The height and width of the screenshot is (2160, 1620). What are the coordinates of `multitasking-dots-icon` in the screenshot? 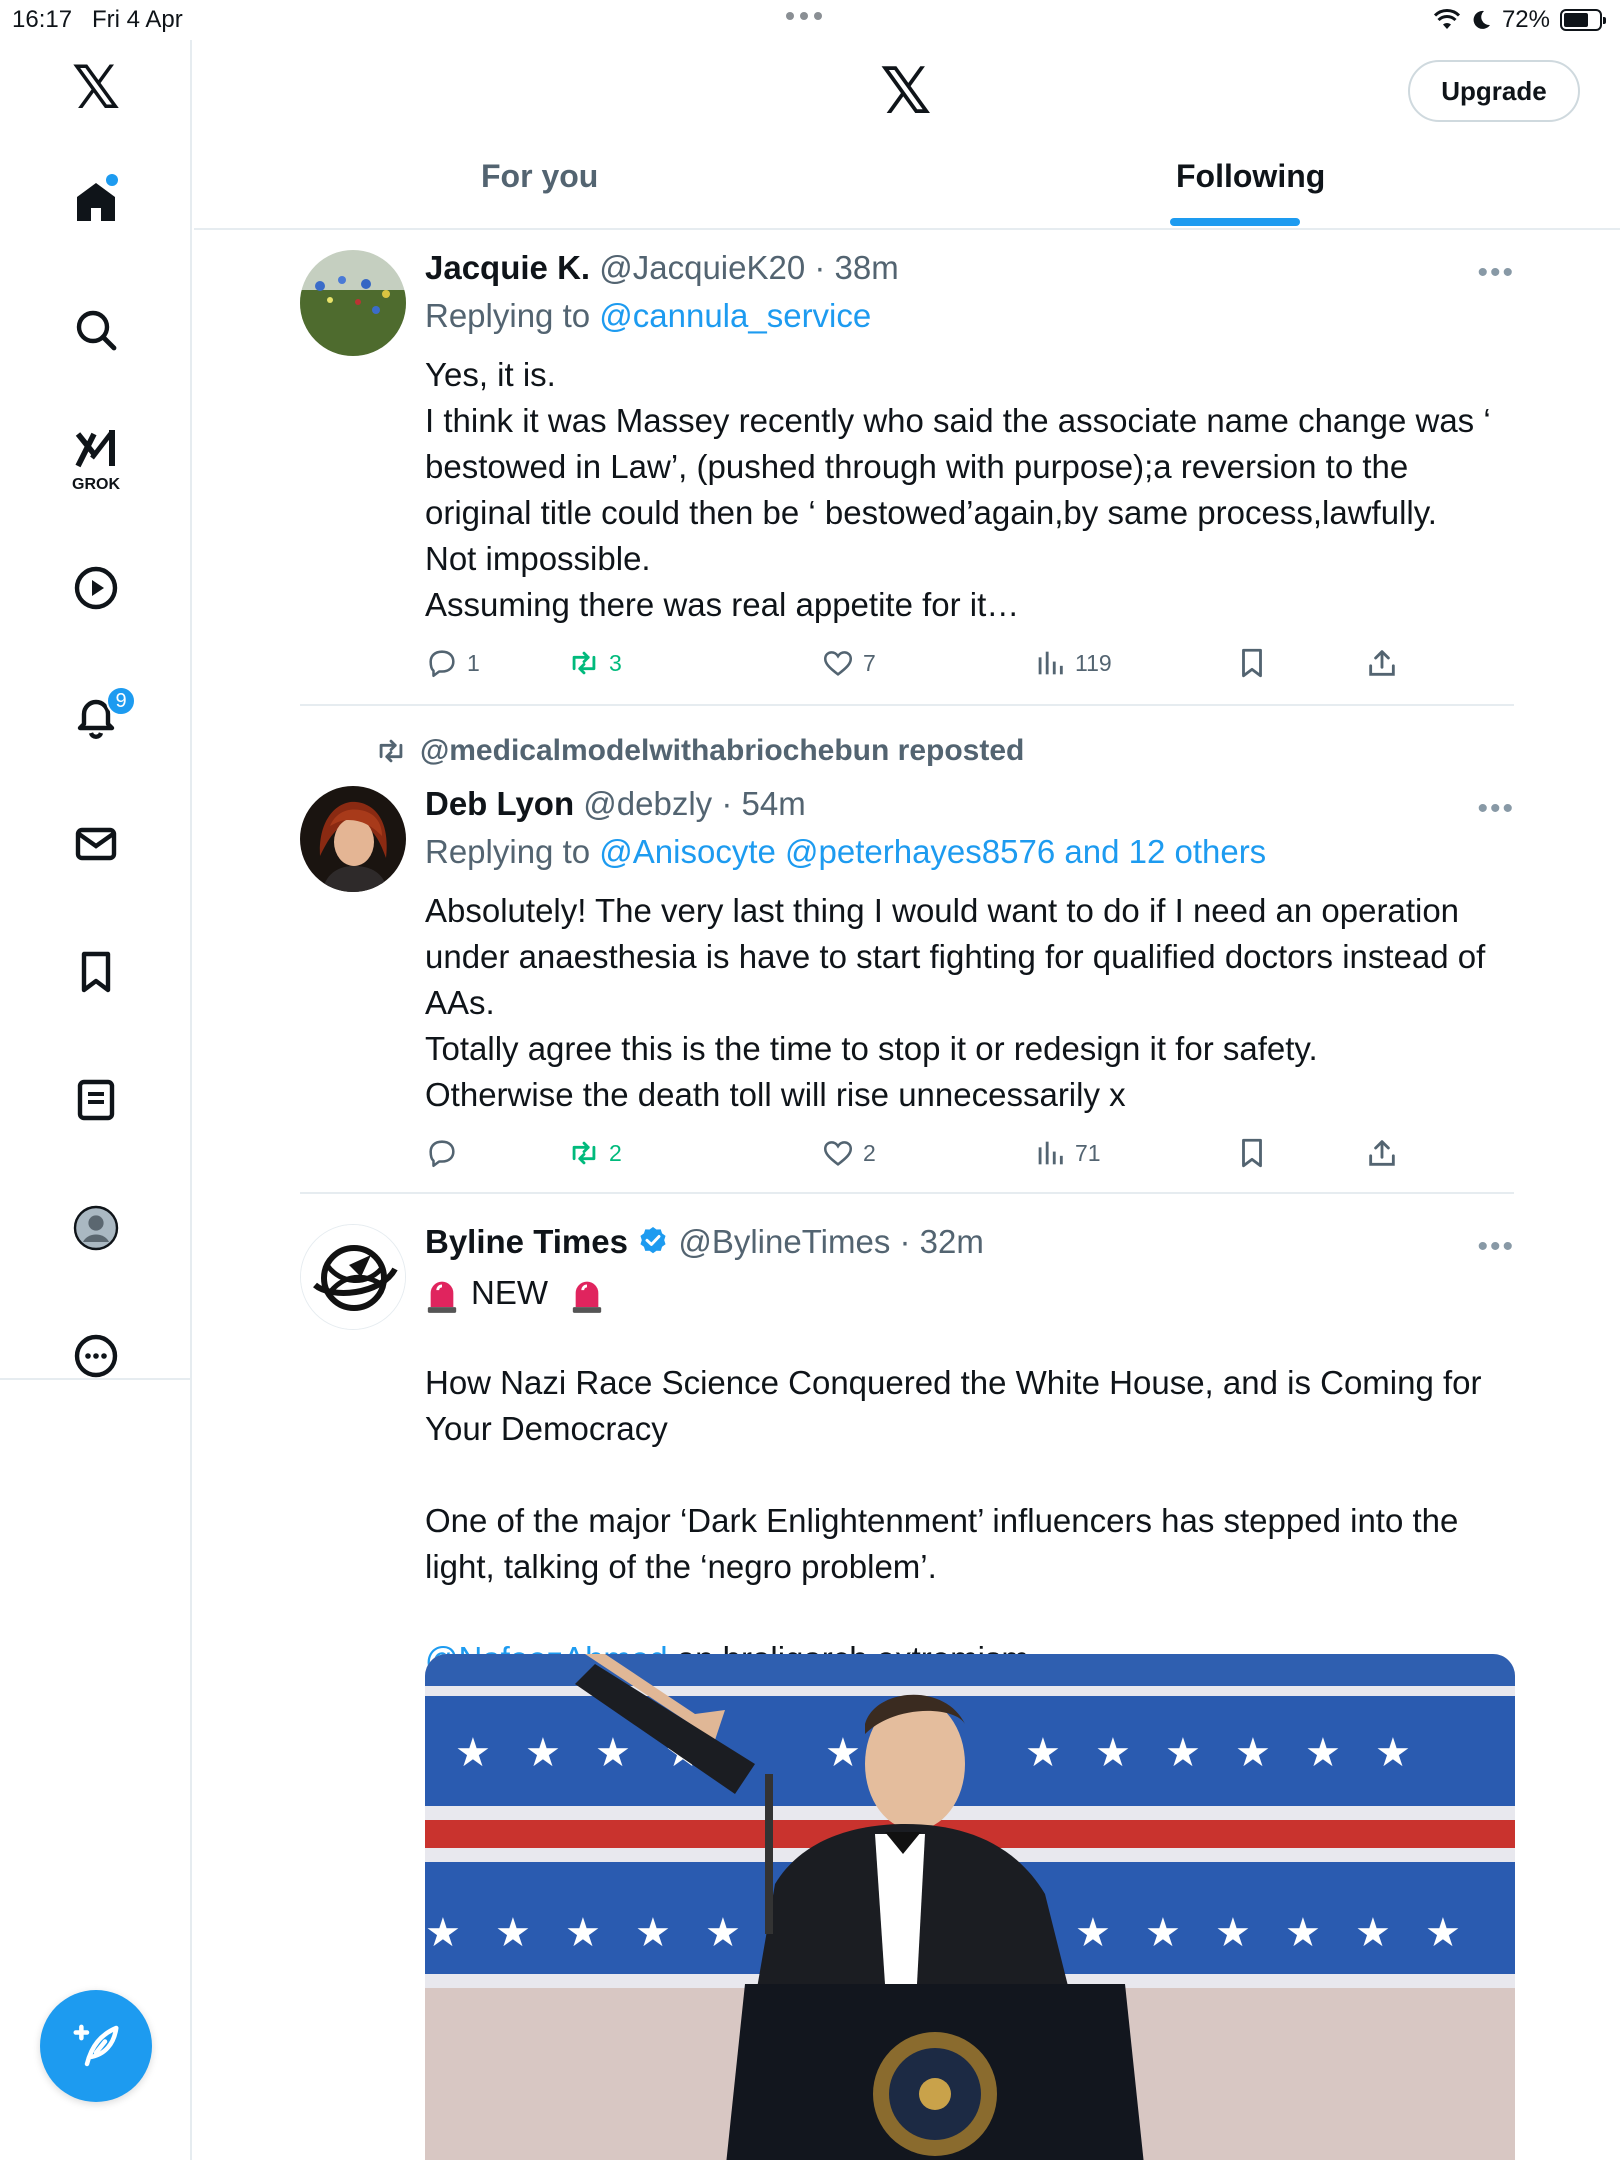 It's located at (804, 16).